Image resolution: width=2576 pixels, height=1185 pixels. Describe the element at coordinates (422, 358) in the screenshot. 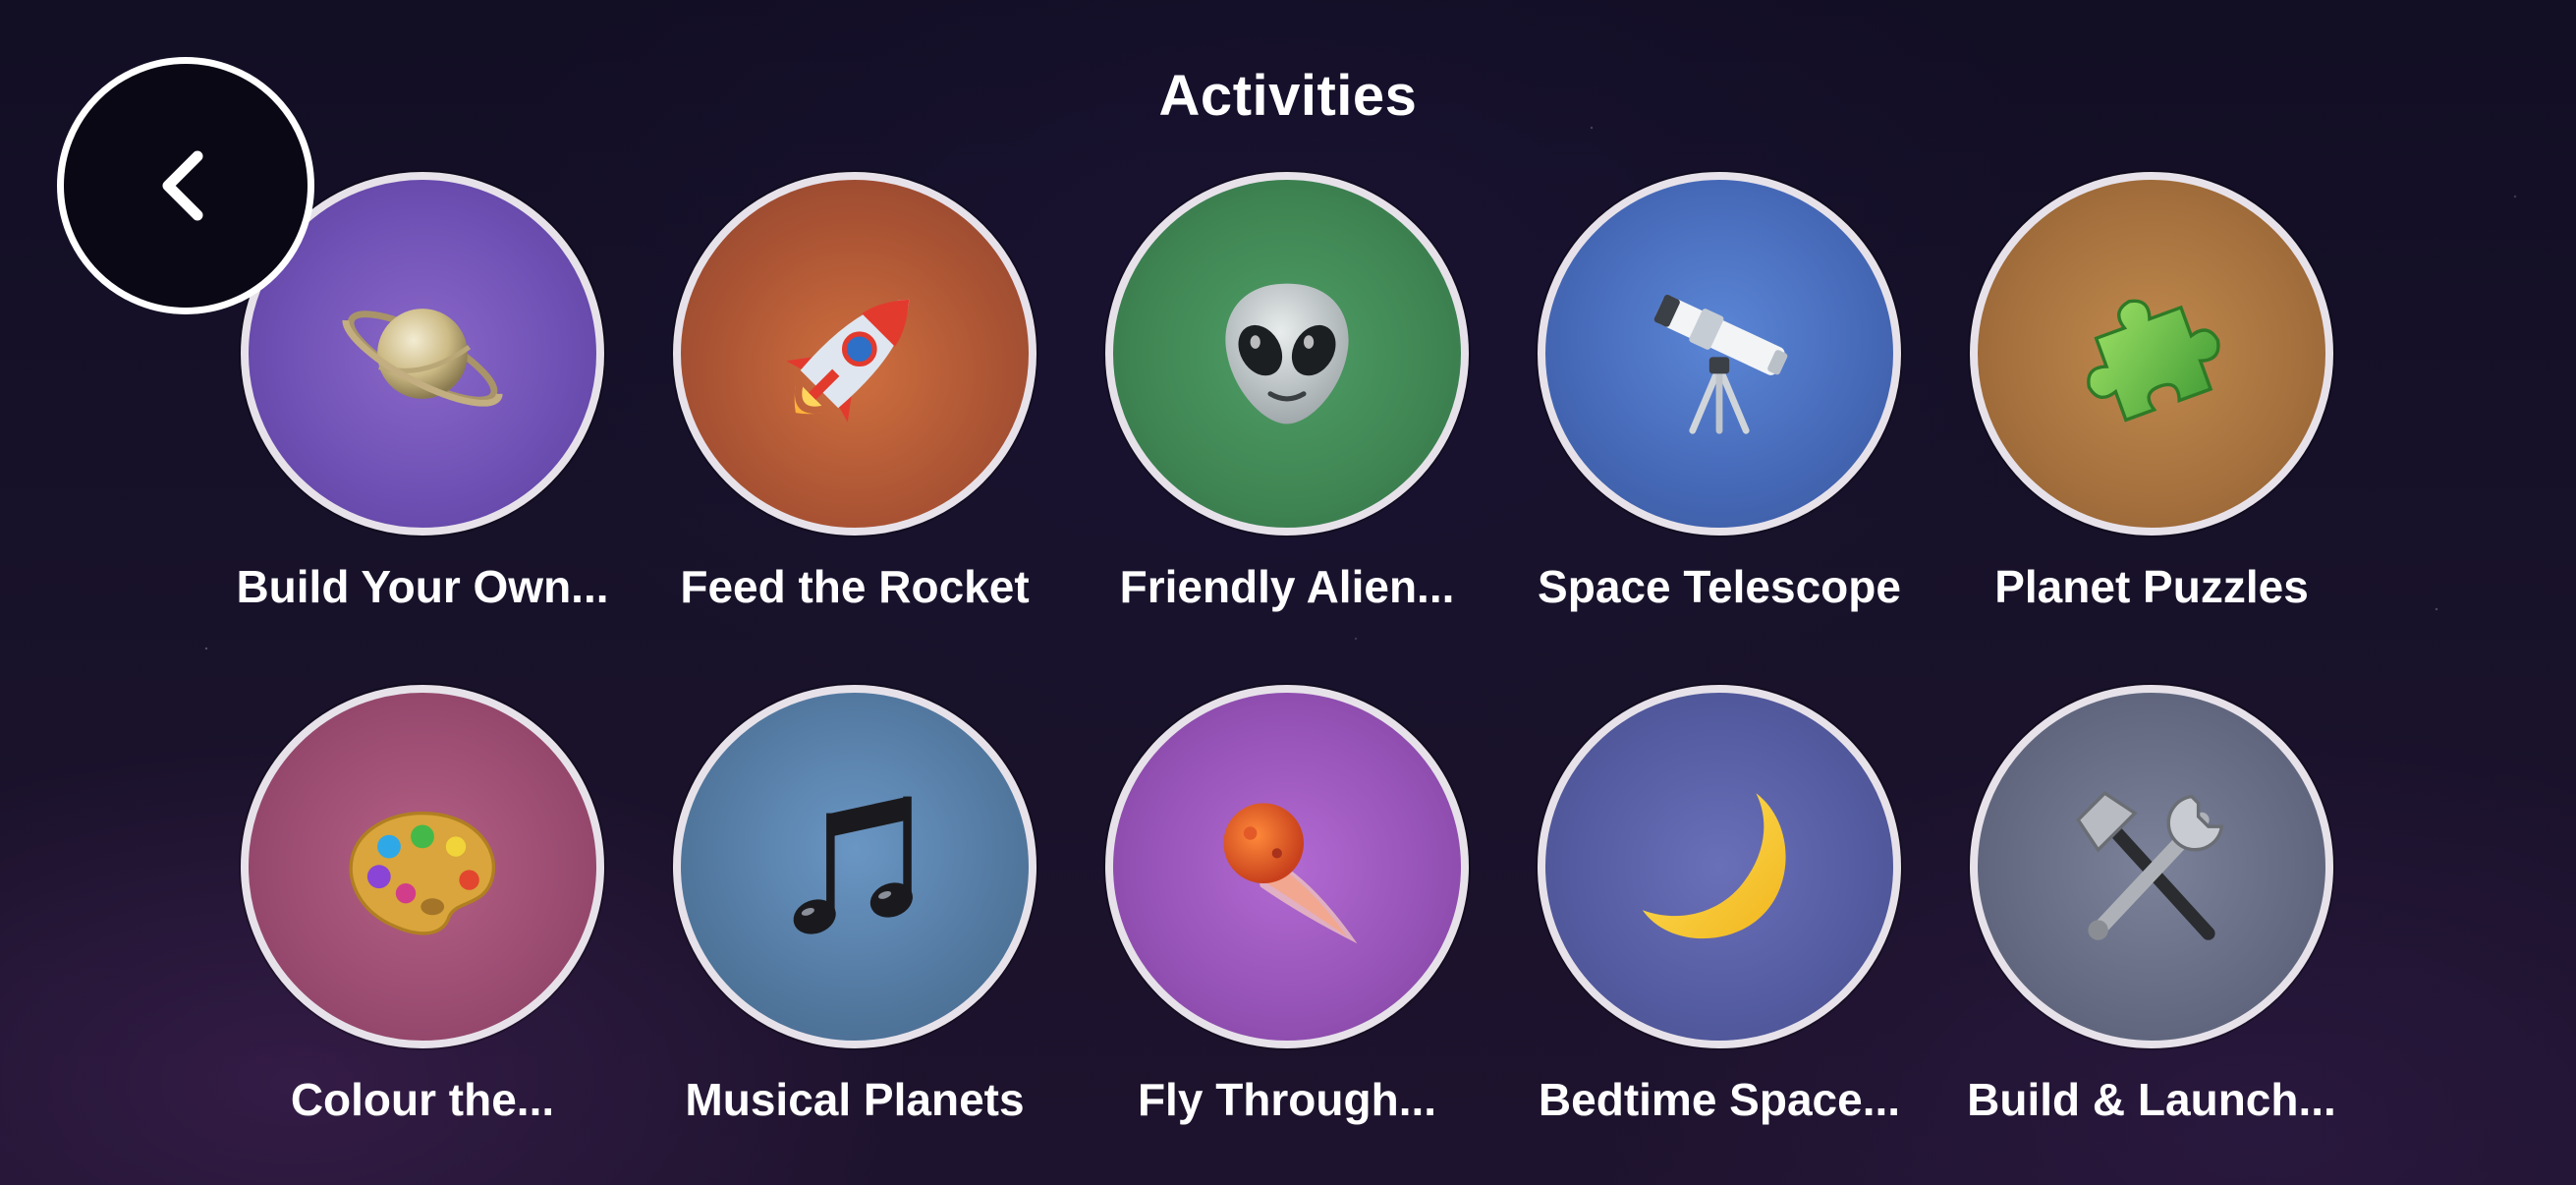

I see `ringed-planet-icon` at that location.